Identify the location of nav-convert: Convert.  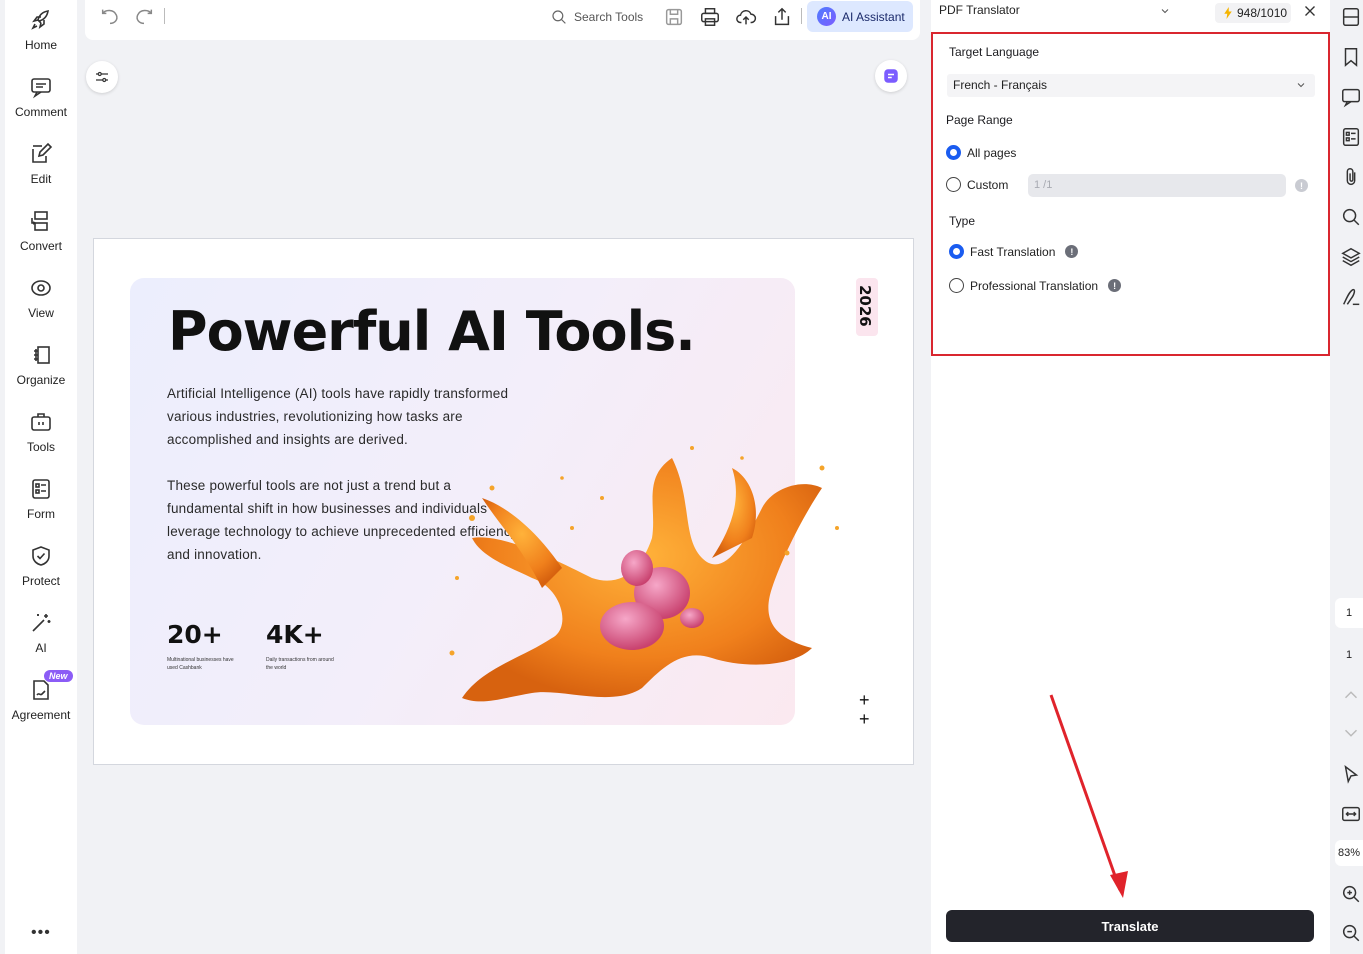
(41, 235).